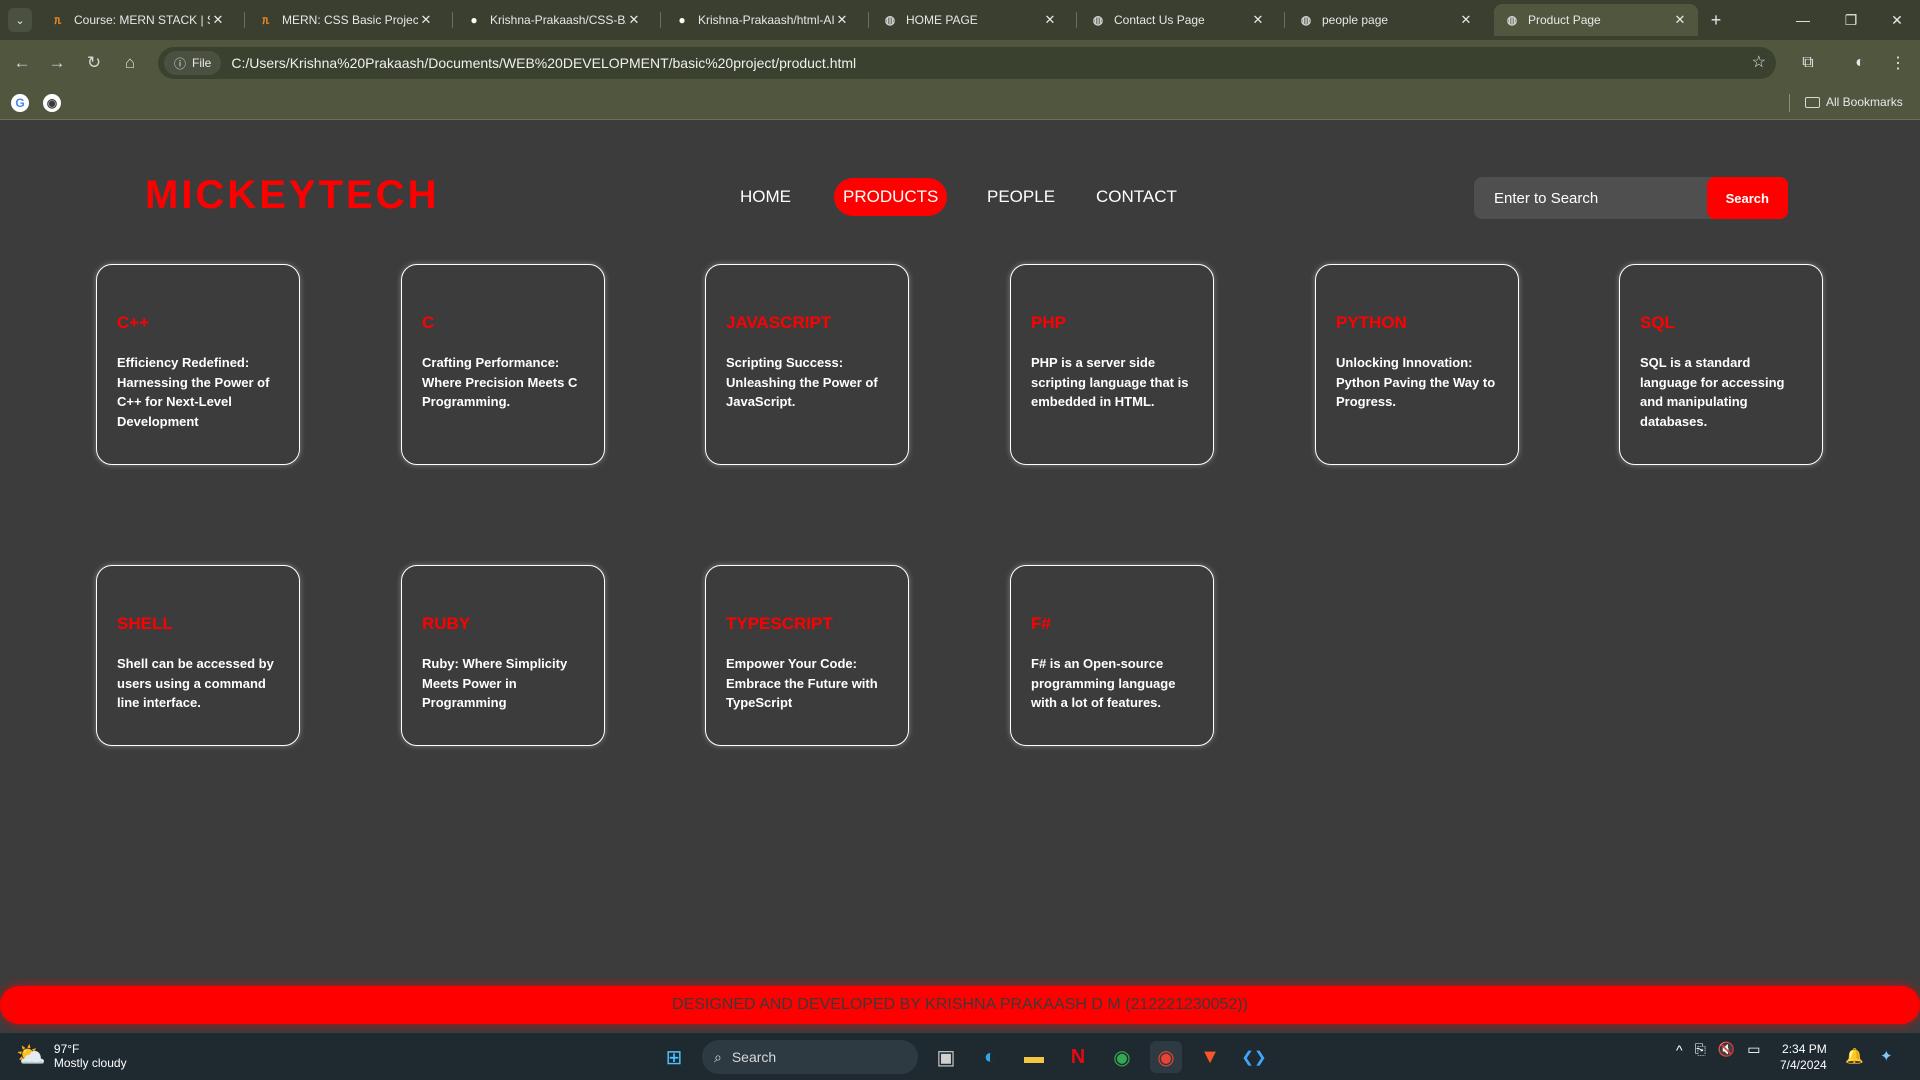 This screenshot has height=1080, width=1920. I want to click on info-icon: ⓘ, so click(180, 63).